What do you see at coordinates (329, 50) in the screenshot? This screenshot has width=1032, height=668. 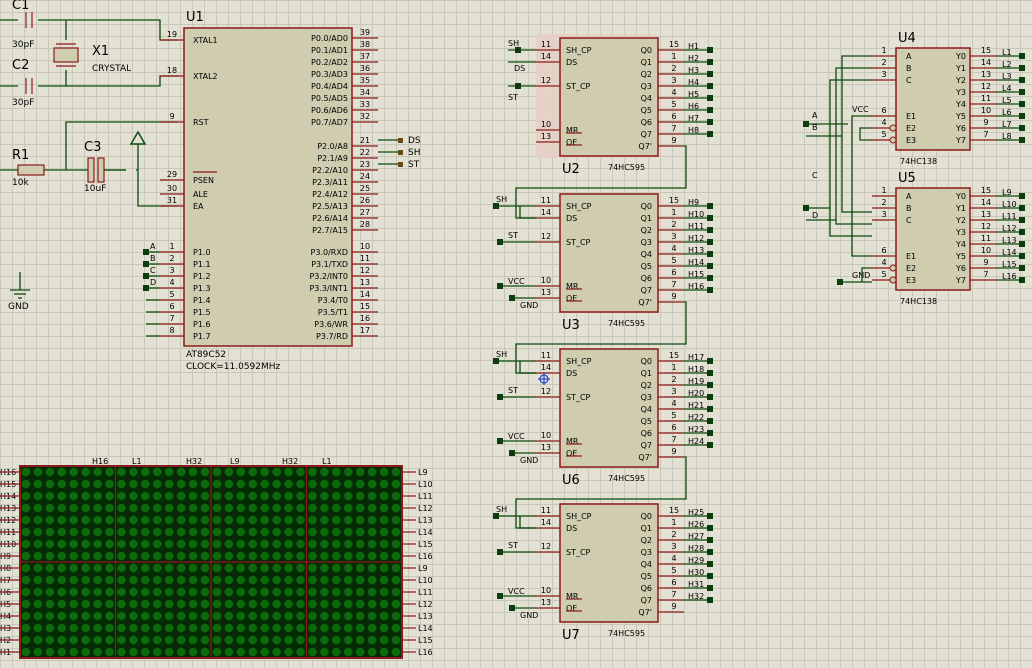 I see `u1-pin-name: P0.1/AD1` at bounding box center [329, 50].